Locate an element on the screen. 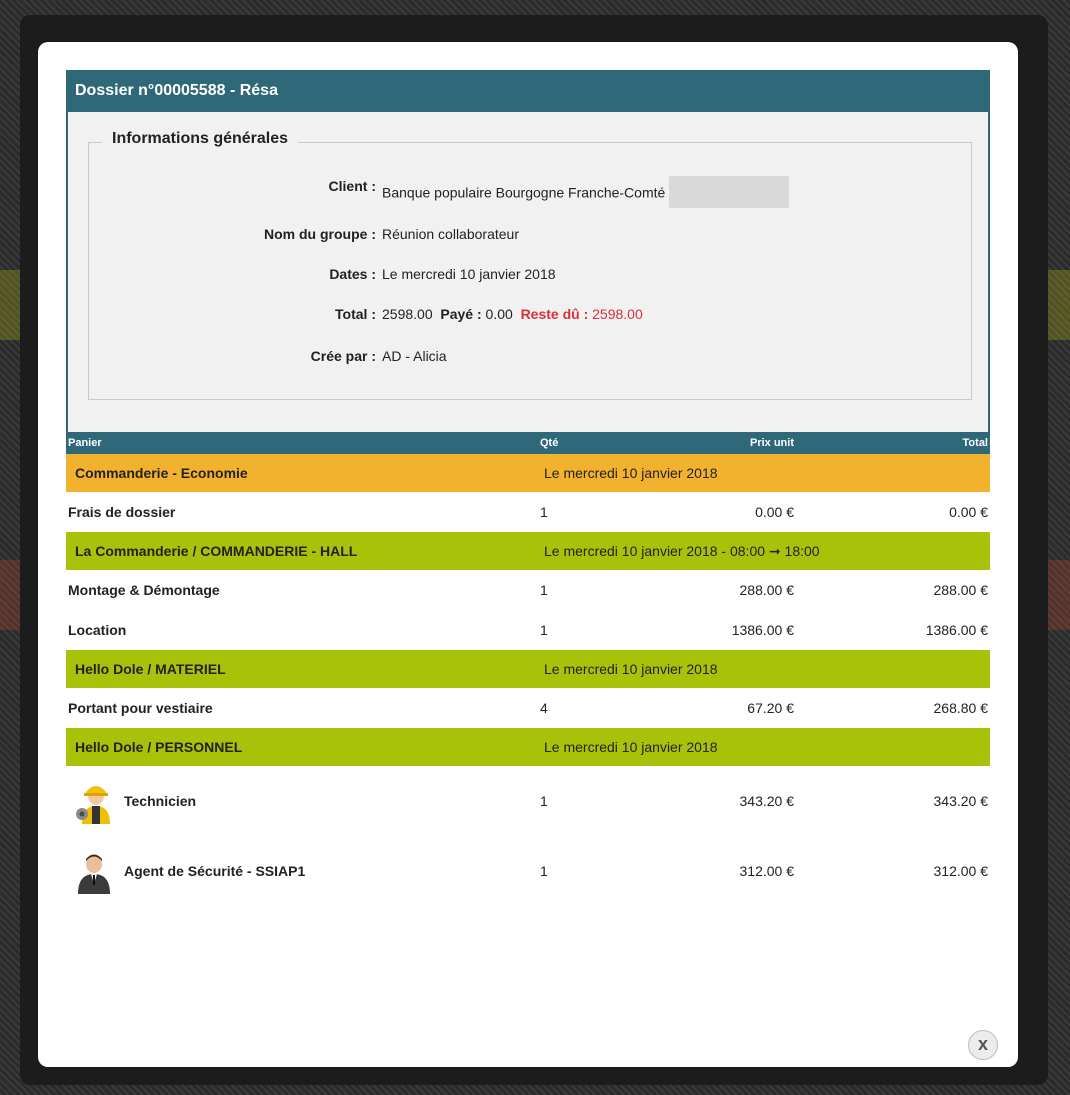 This screenshot has height=1095, width=1070. item-name: Location is located at coordinates (97, 630).